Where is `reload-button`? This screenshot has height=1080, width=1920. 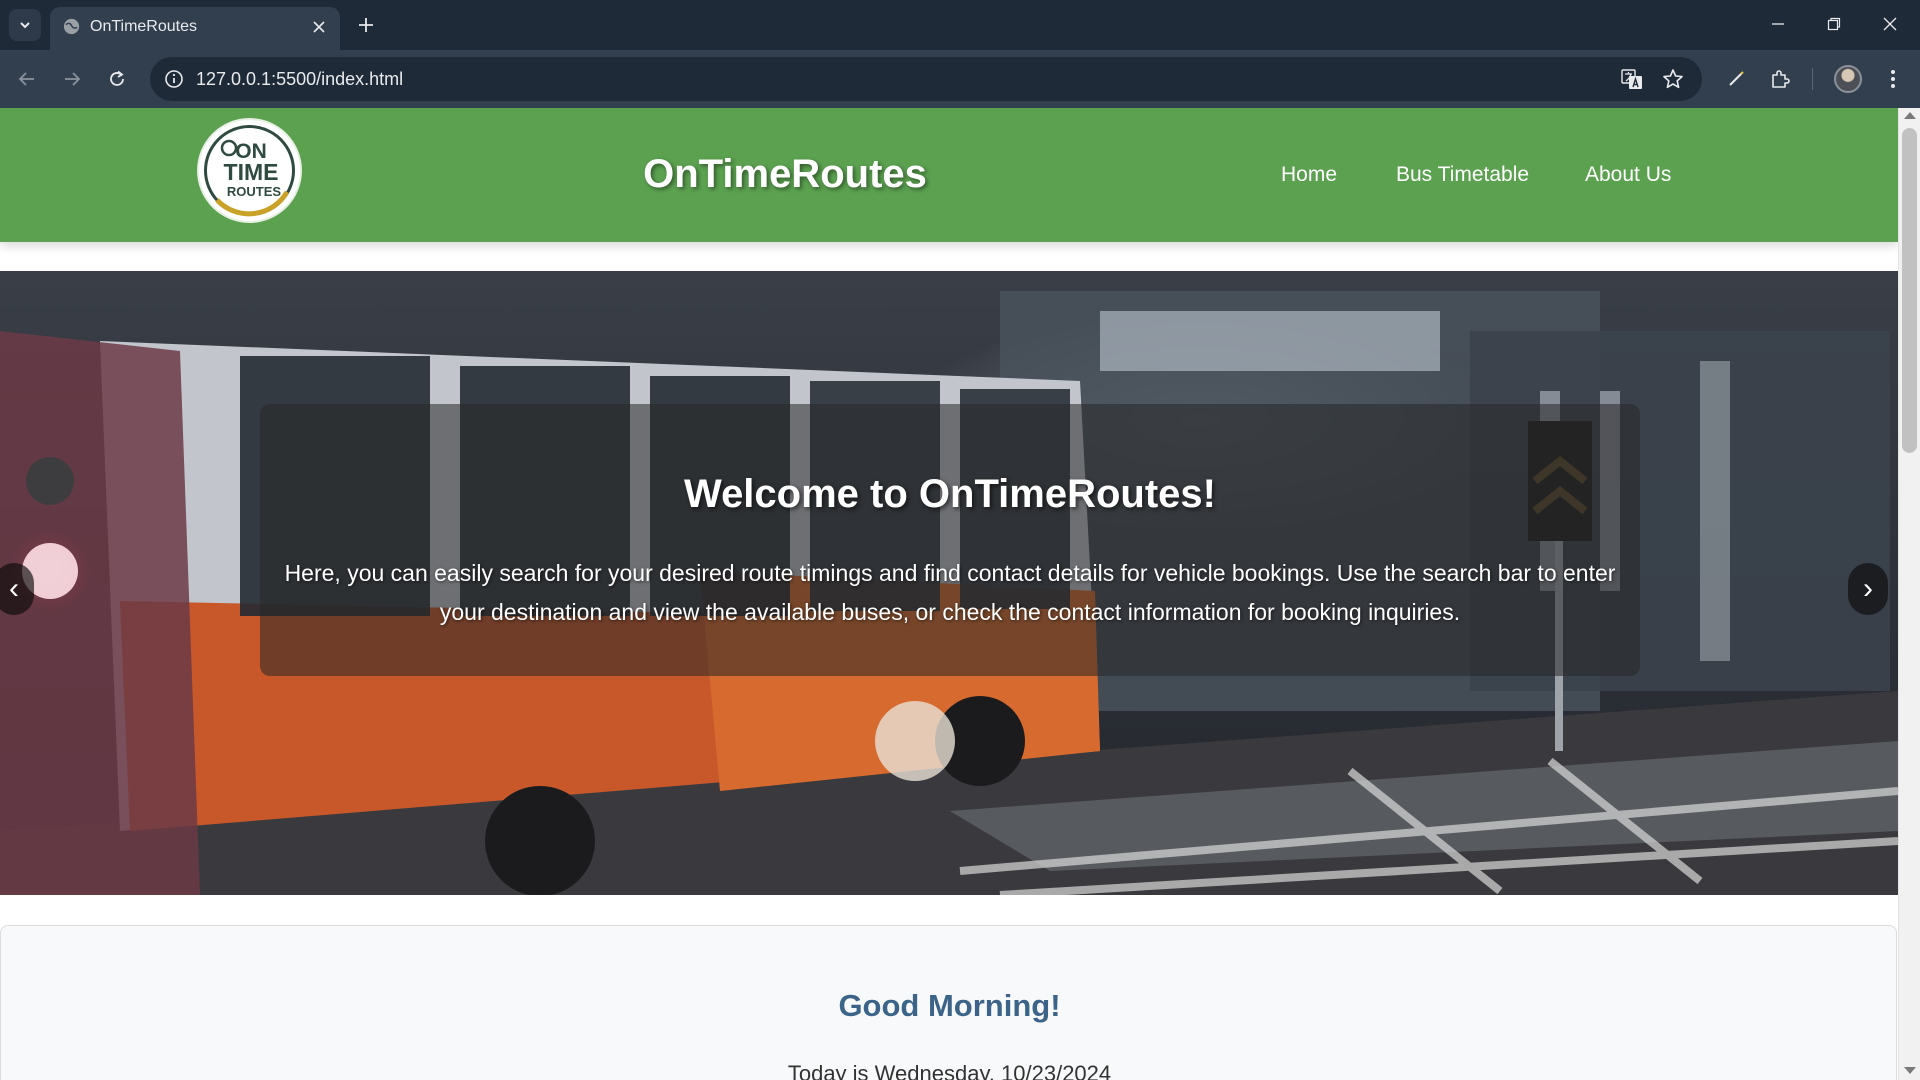
reload-button is located at coordinates (117, 79).